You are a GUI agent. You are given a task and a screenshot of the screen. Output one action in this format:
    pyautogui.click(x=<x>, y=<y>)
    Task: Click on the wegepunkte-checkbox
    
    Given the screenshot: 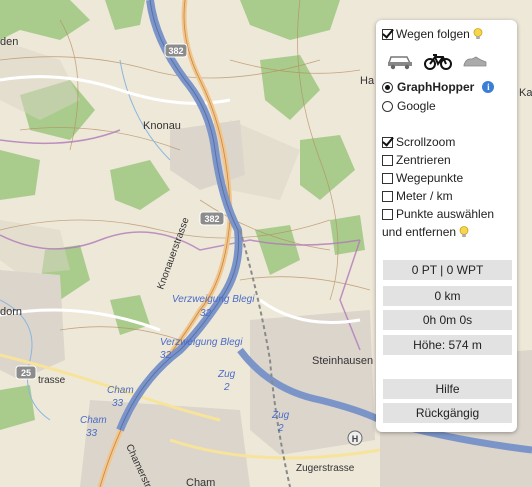 What is the action you would take?
    pyautogui.click(x=387, y=178)
    